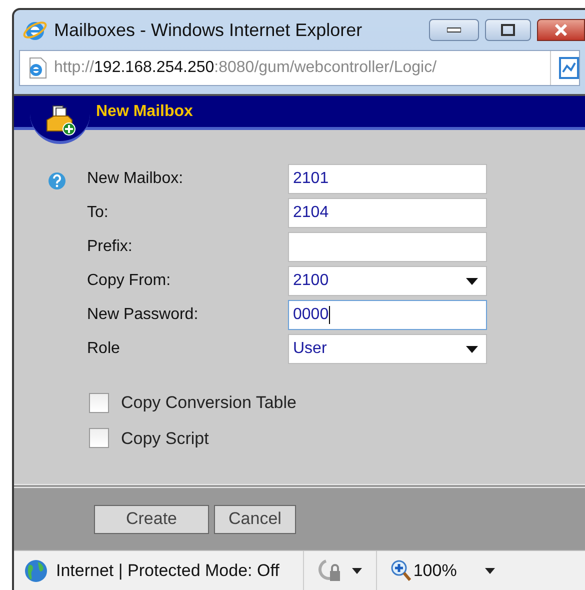 The width and height of the screenshot is (585, 590). Describe the element at coordinates (401, 571) in the screenshot. I see `zoom-icon` at that location.